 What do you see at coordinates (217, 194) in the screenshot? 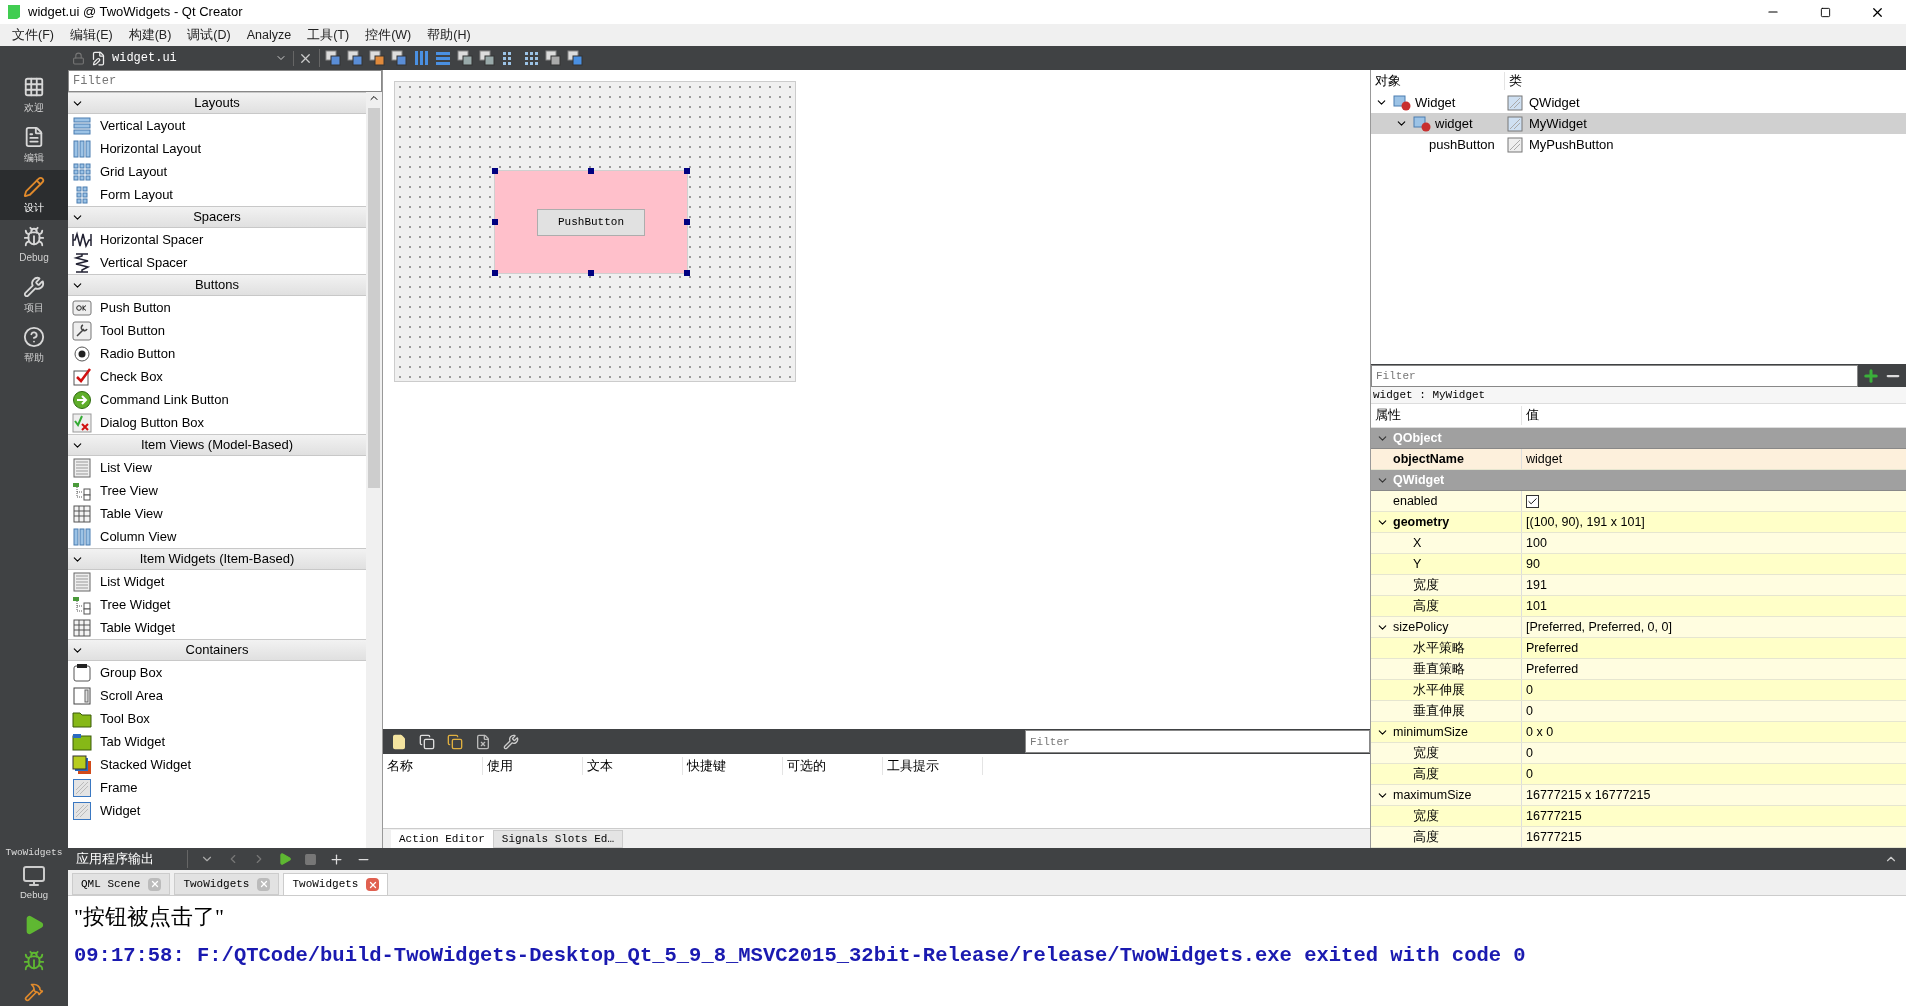
I see `widget-item: Form Layout` at bounding box center [217, 194].